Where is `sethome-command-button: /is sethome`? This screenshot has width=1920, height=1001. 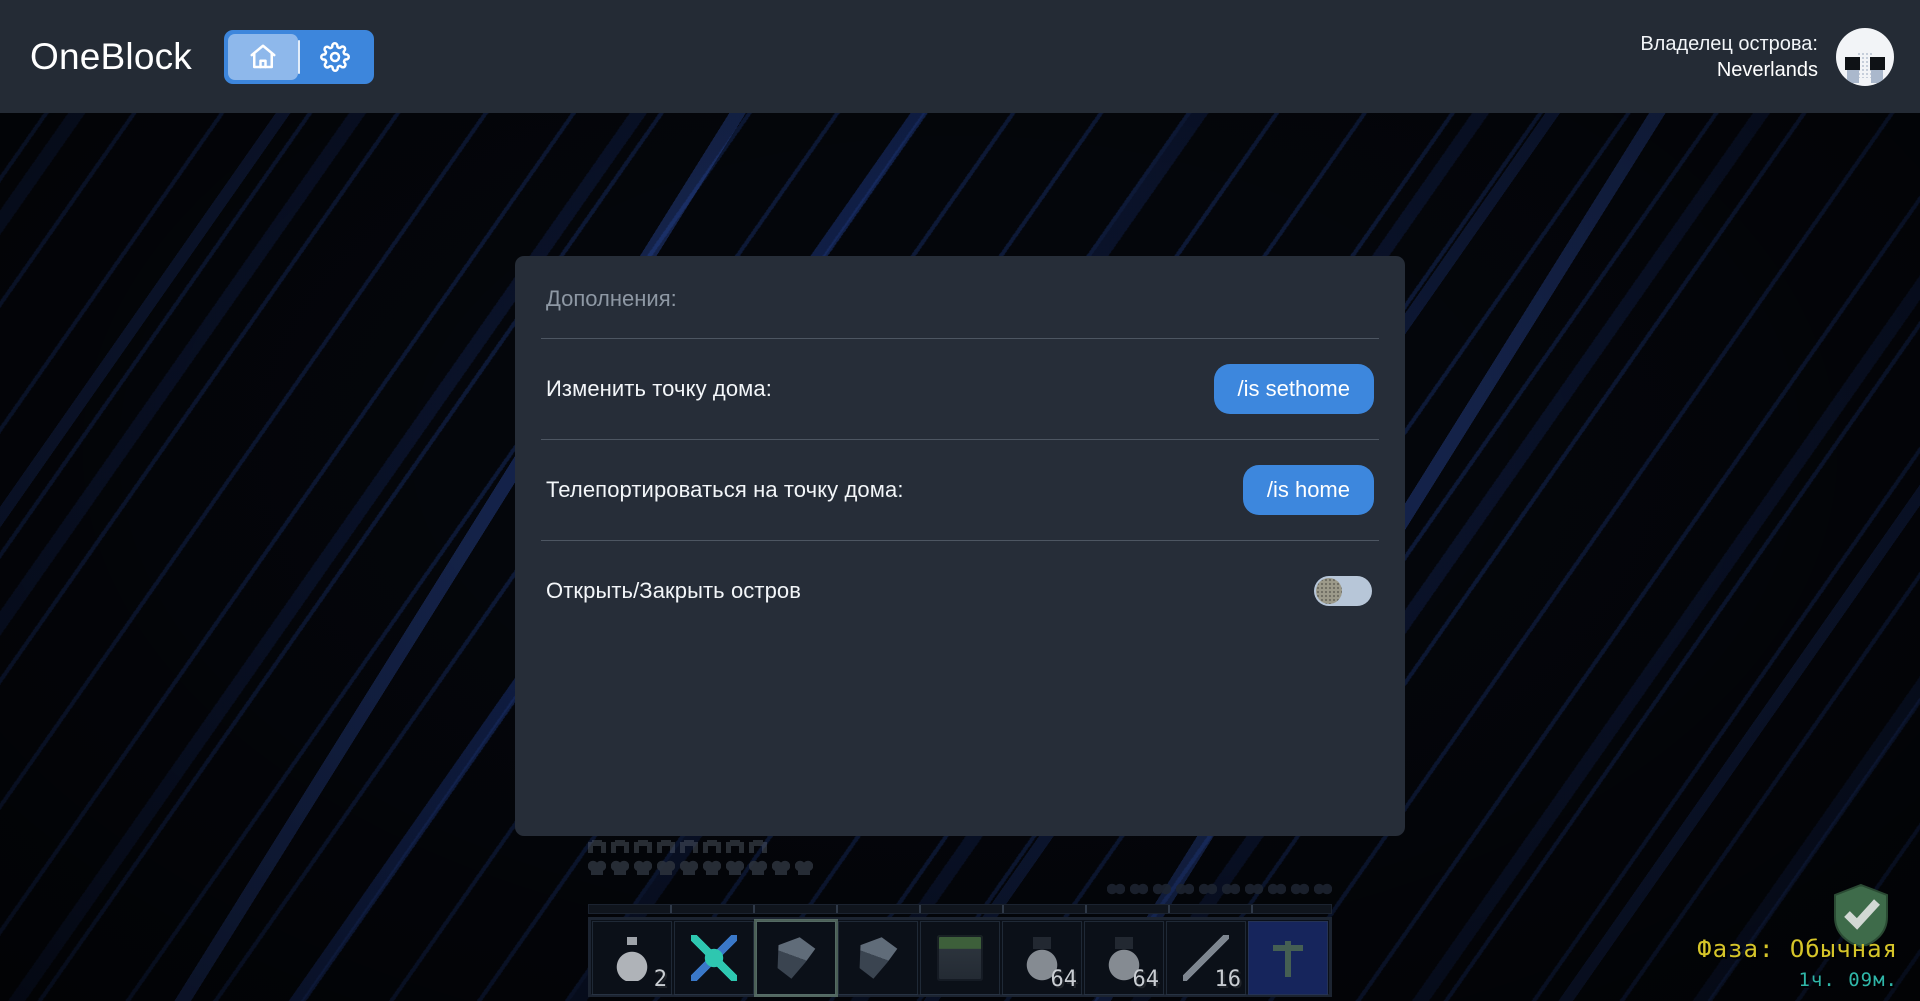
sethome-command-button: /is sethome is located at coordinates (1293, 389).